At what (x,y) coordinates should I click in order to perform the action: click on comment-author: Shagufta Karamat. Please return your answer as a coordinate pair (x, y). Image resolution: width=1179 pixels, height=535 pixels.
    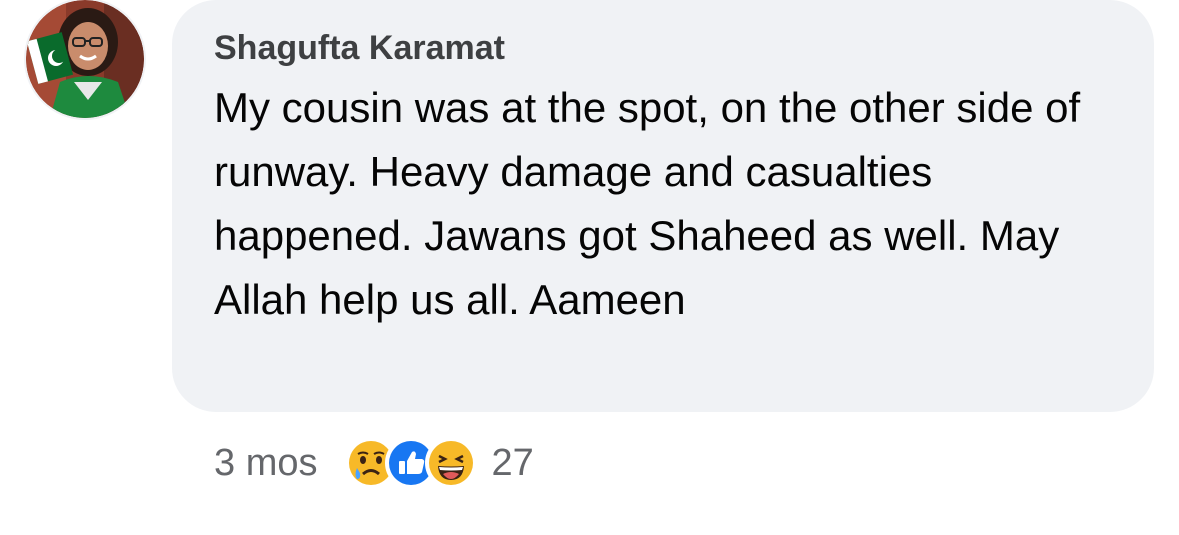
    Looking at the image, I should click on (359, 48).